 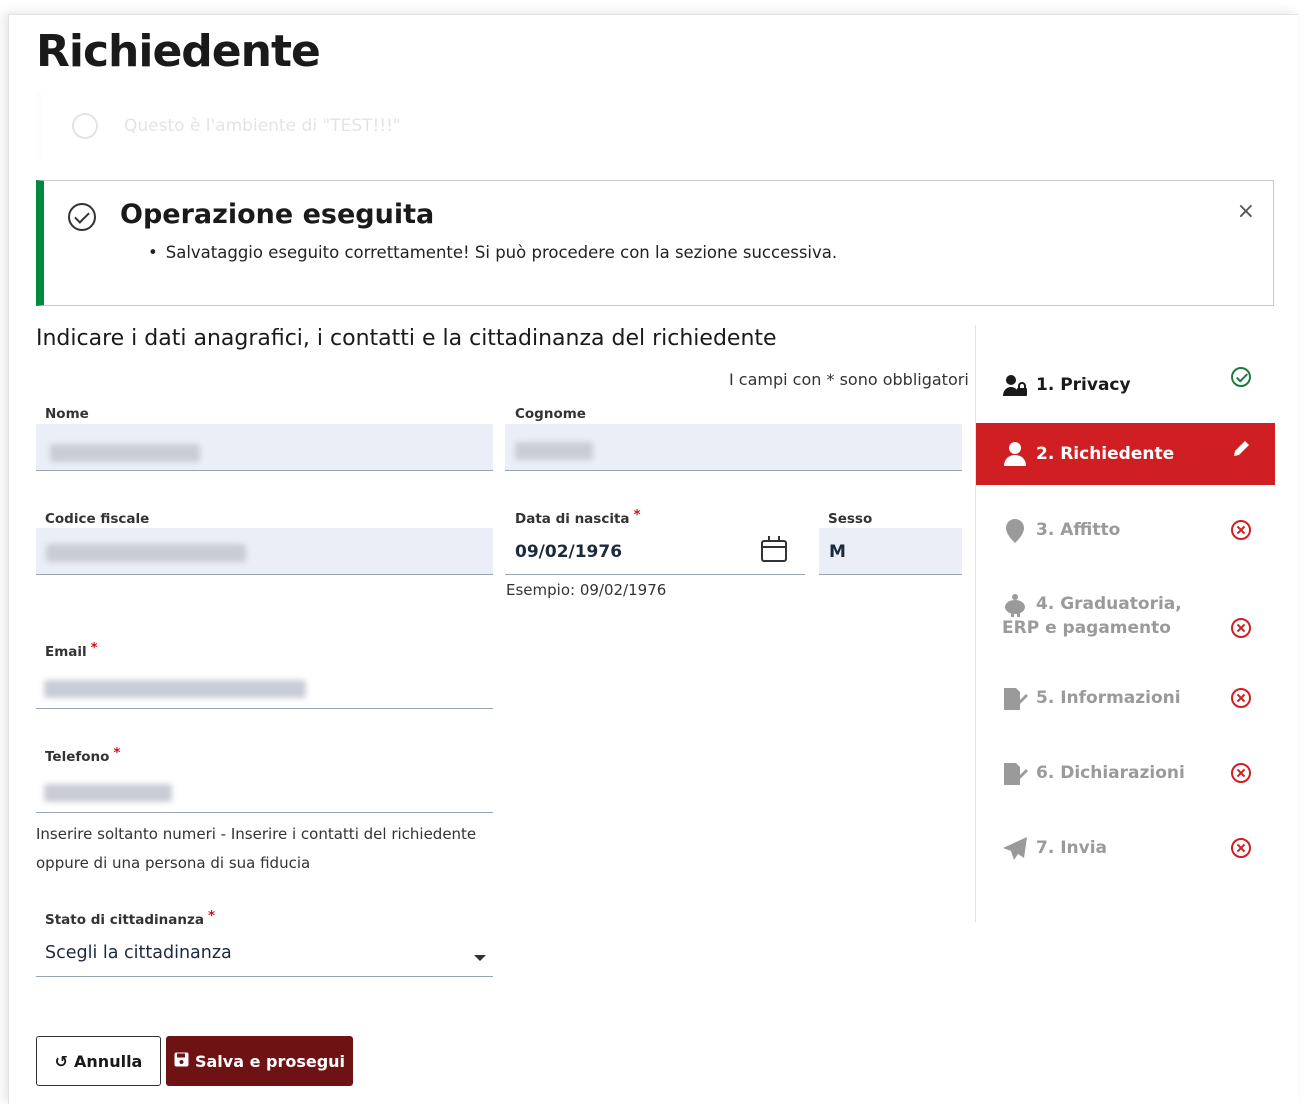 I want to click on piggy-bank-icon, so click(x=1015, y=605).